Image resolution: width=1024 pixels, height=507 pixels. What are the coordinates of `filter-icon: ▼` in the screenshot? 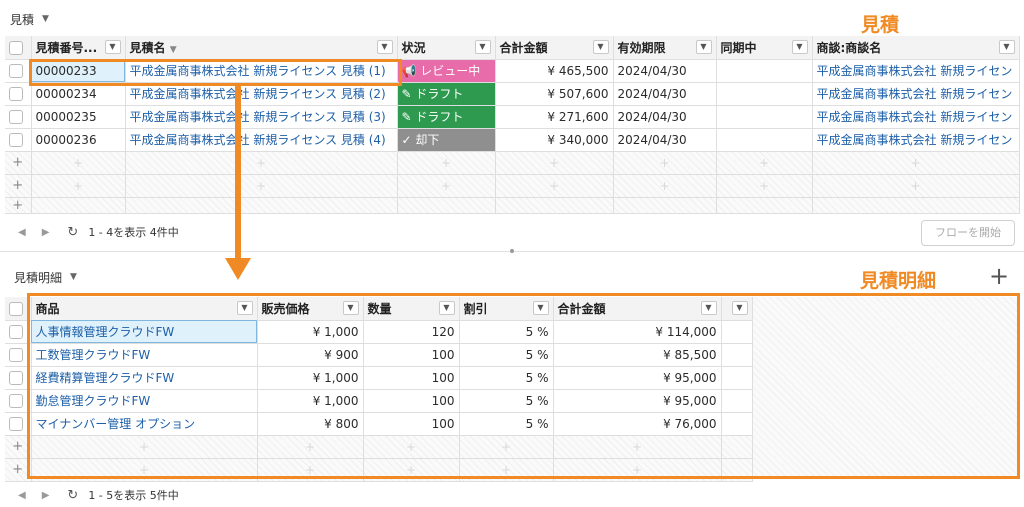 It's located at (173, 49).